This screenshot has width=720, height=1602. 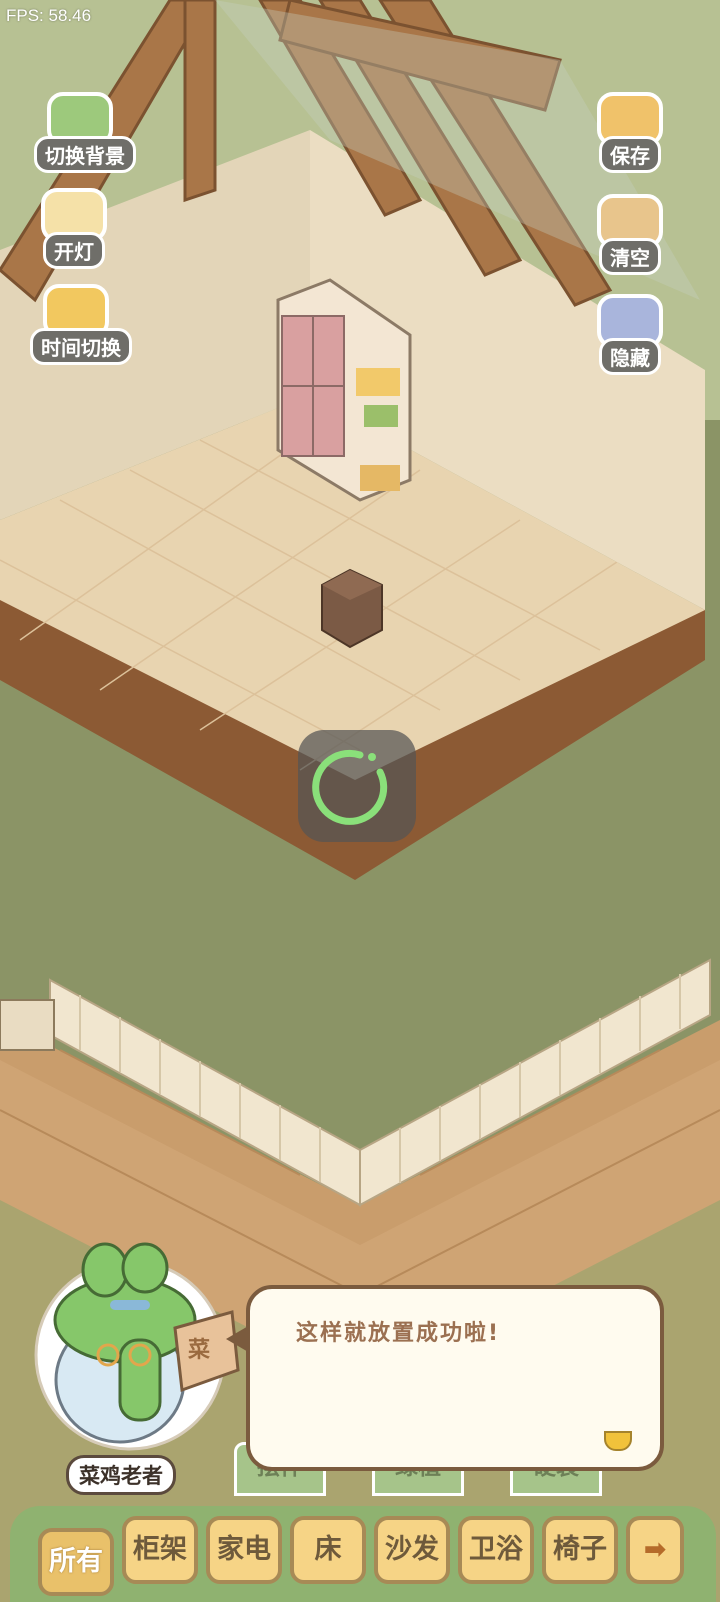 I want to click on category-chairs: 椅子, so click(x=580, y=1550).